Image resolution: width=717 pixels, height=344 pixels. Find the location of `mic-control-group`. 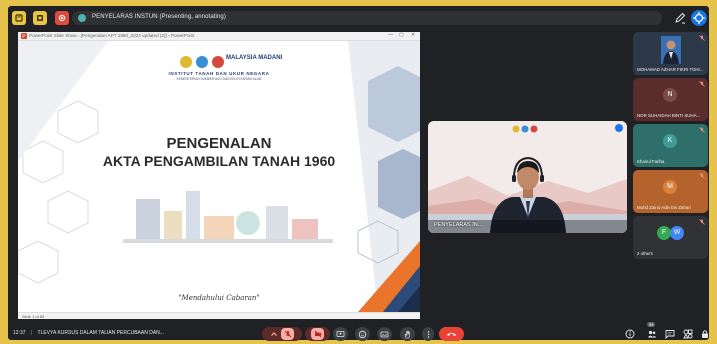

mic-control-group is located at coordinates (282, 334).